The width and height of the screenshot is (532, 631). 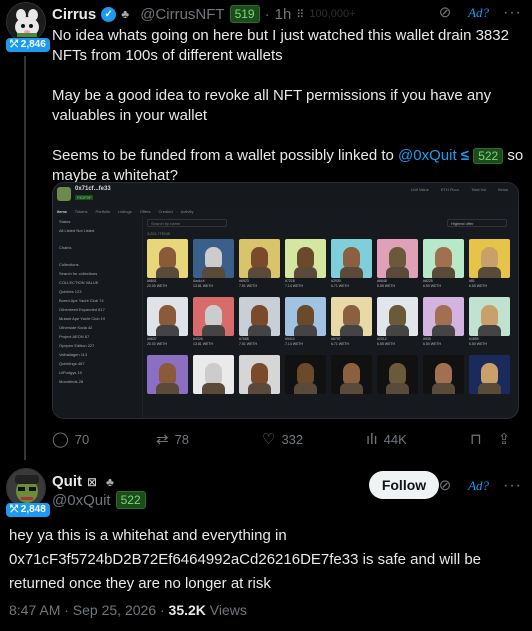 I want to click on side-row: Collections, so click(x=69, y=264).